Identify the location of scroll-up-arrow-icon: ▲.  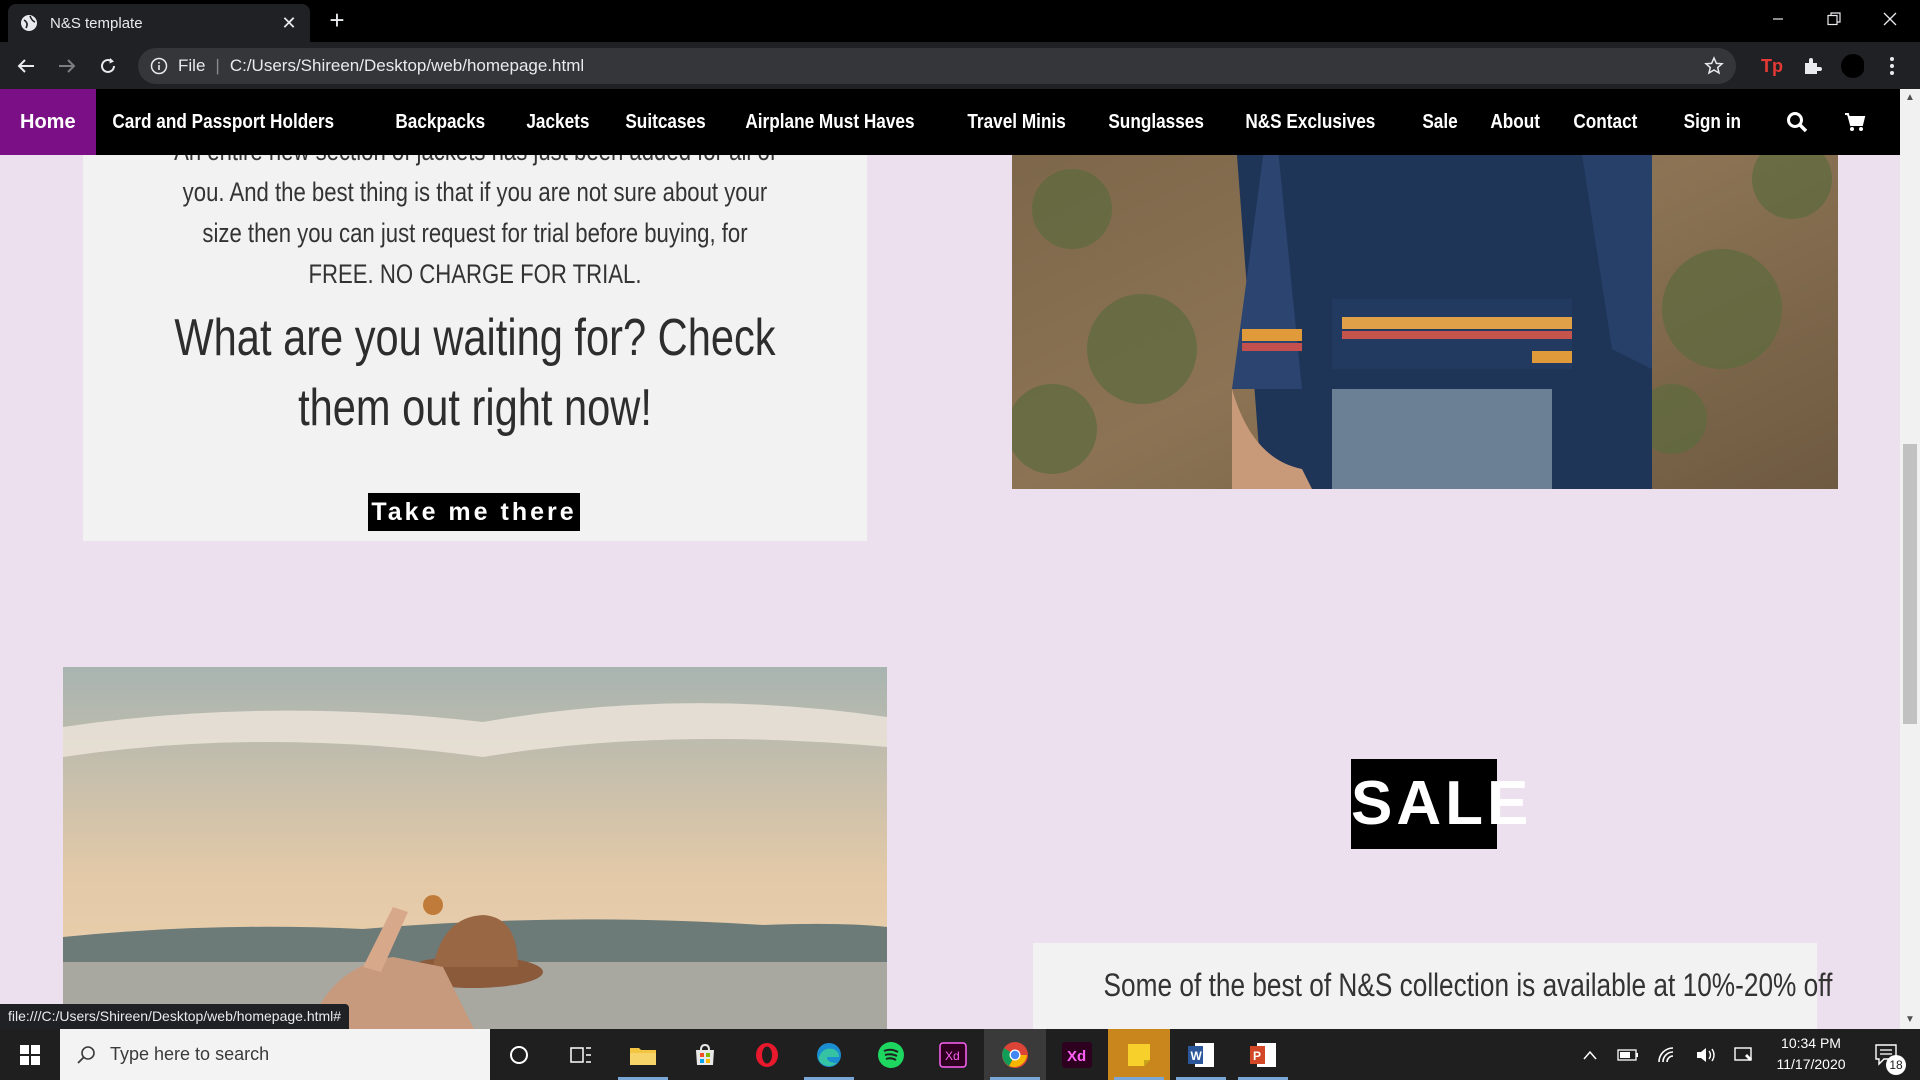
(1910, 98).